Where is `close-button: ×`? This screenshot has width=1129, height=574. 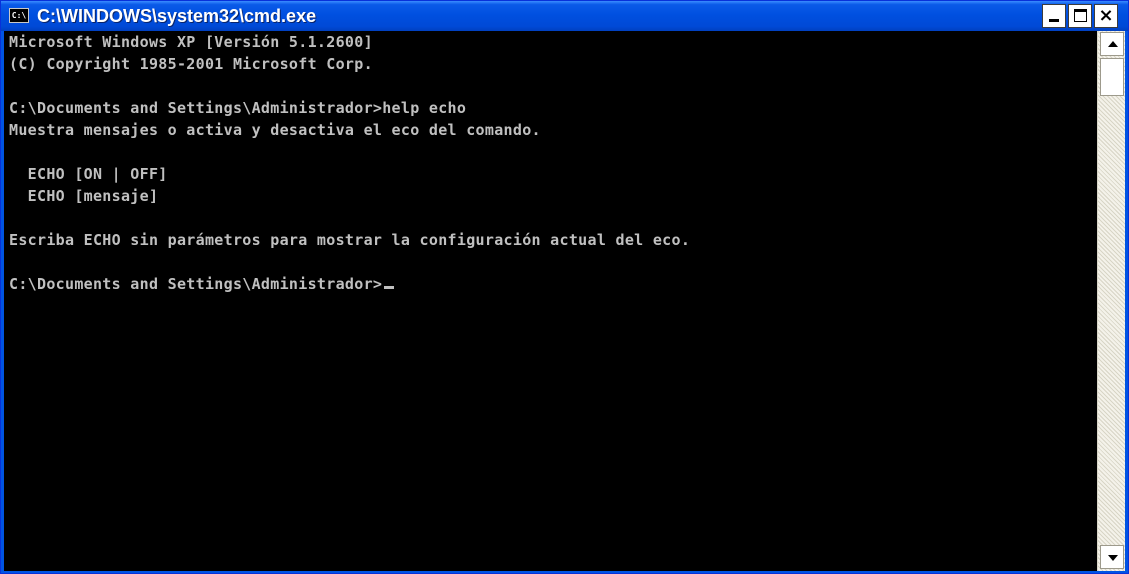
close-button: × is located at coordinates (1106, 16).